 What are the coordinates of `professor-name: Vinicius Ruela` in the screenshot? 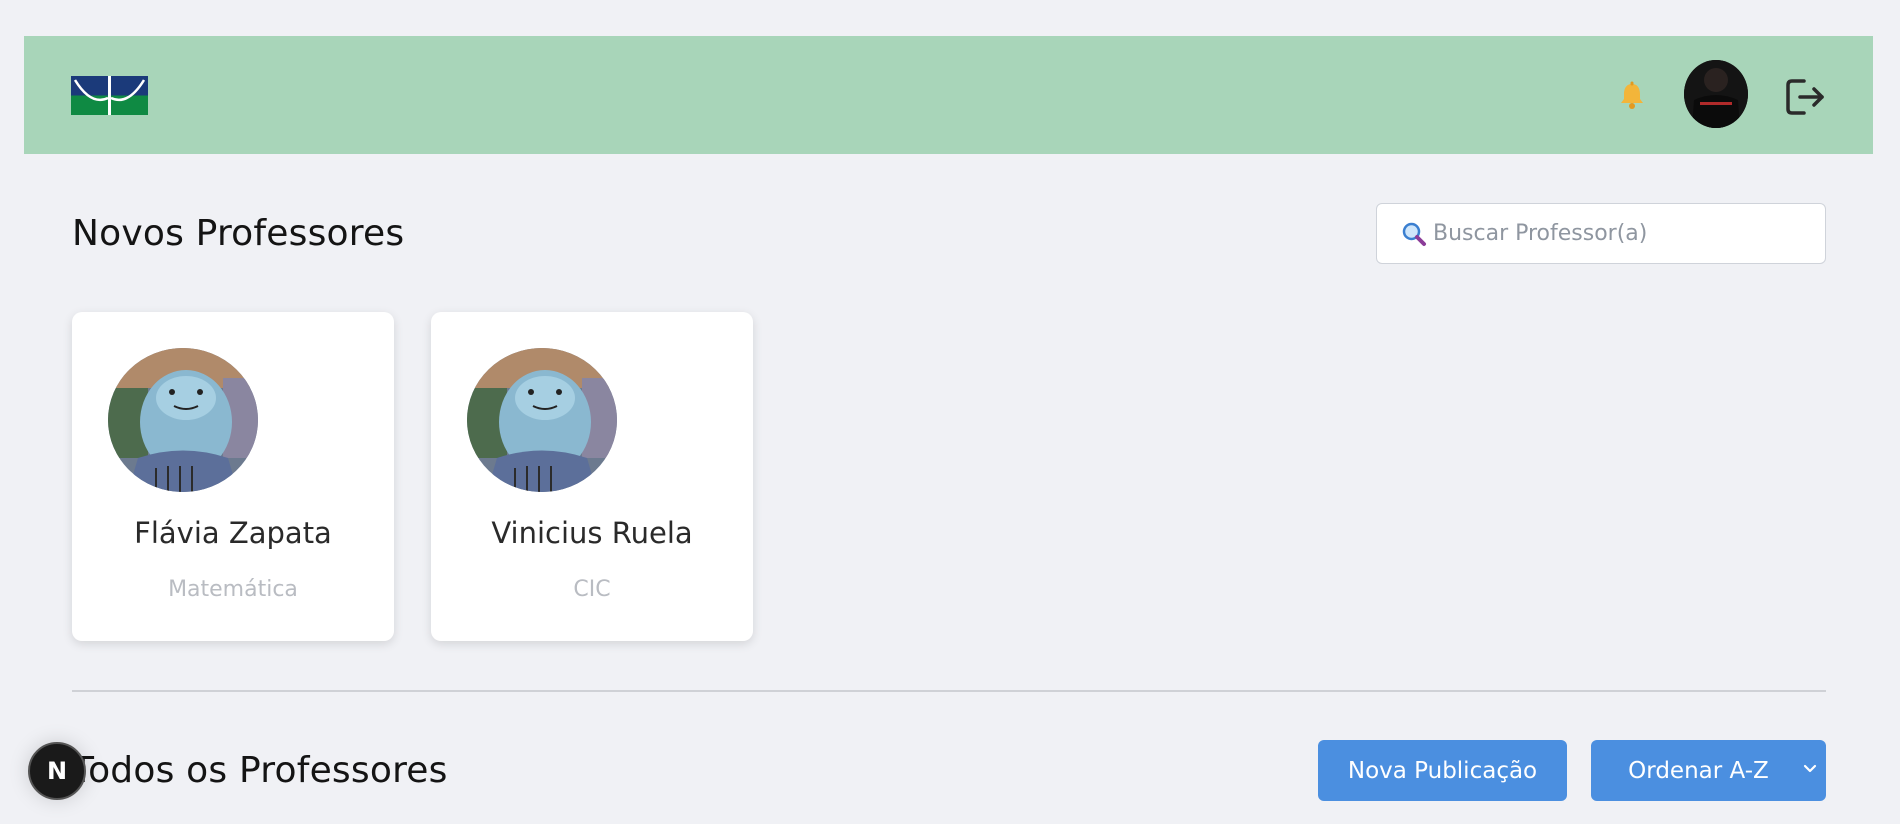 It's located at (592, 533).